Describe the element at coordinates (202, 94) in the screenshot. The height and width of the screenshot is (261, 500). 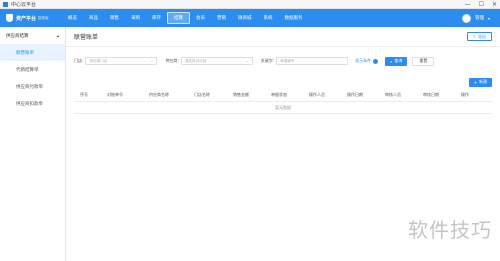
I see `column-header: 门店名称` at that location.